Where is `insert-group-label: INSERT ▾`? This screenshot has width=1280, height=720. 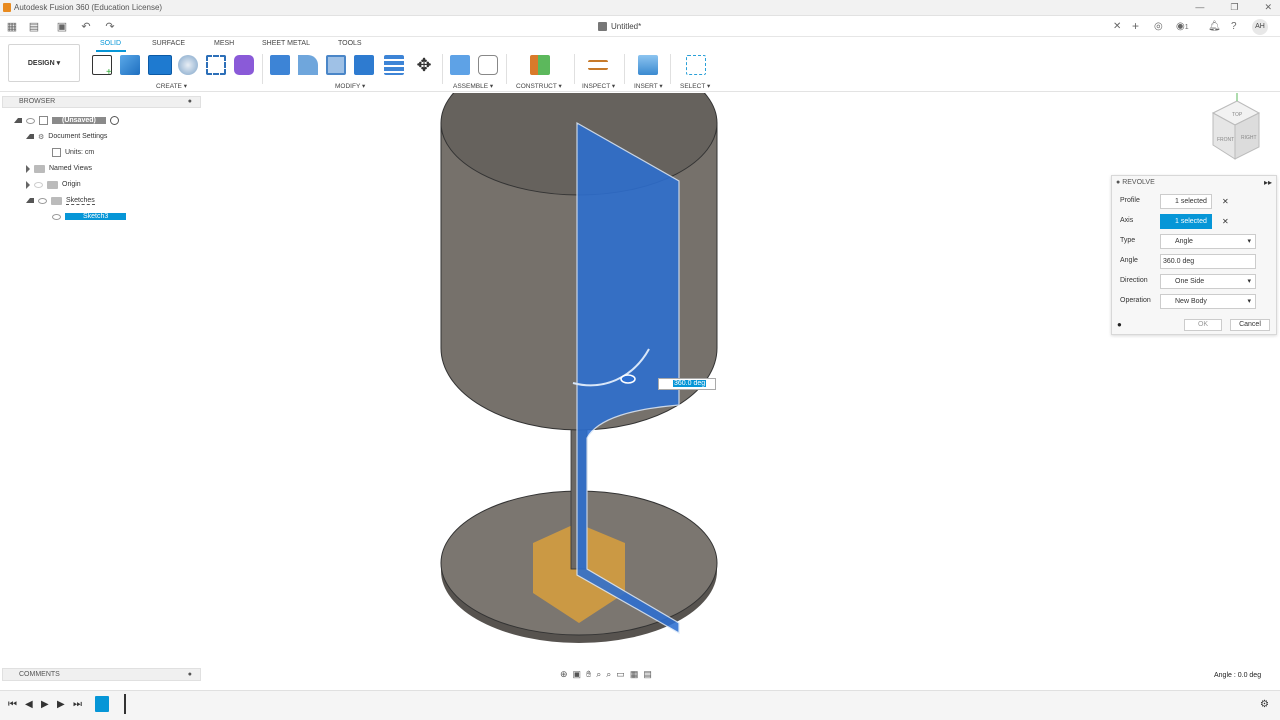 insert-group-label: INSERT ▾ is located at coordinates (648, 86).